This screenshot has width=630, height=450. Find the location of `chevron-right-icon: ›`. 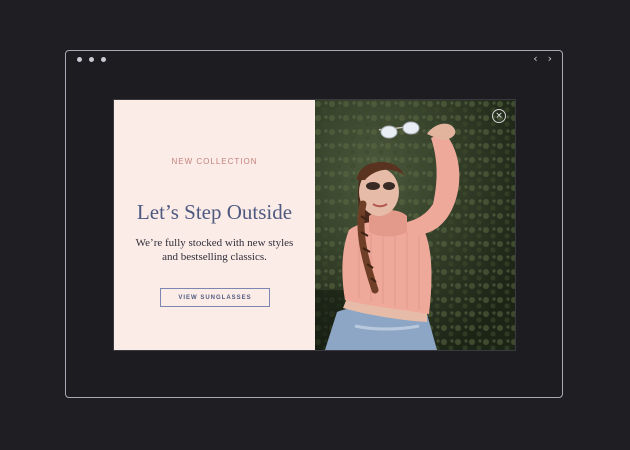

chevron-right-icon: › is located at coordinates (550, 59).